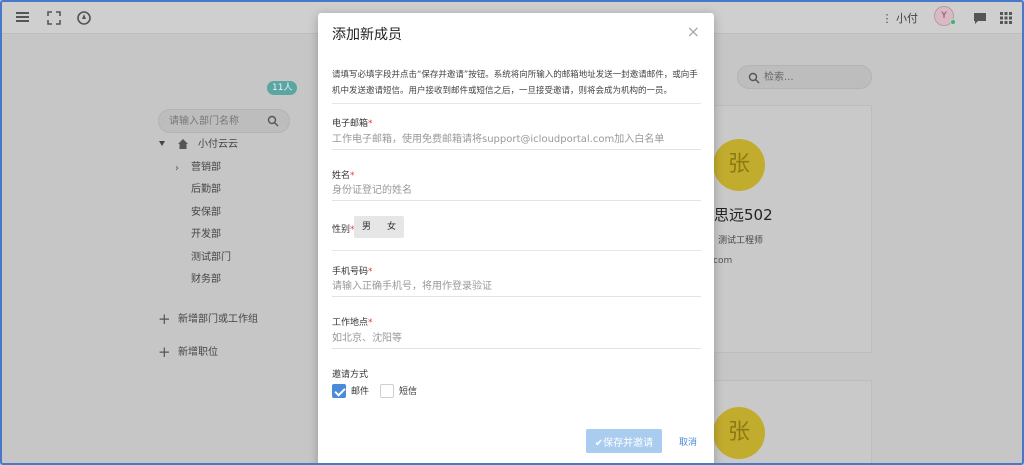 This screenshot has width=1024, height=465. Describe the element at coordinates (1006, 18) in the screenshot. I see `apps-grid-icon` at that location.